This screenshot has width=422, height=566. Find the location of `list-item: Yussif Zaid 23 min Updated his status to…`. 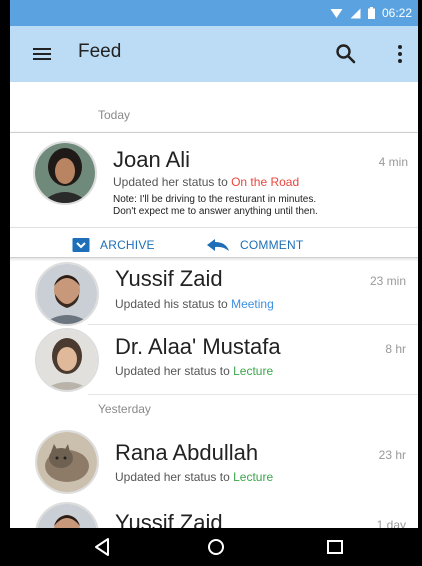

list-item: Yussif Zaid 23 min Updated his status to… is located at coordinates (214, 295).